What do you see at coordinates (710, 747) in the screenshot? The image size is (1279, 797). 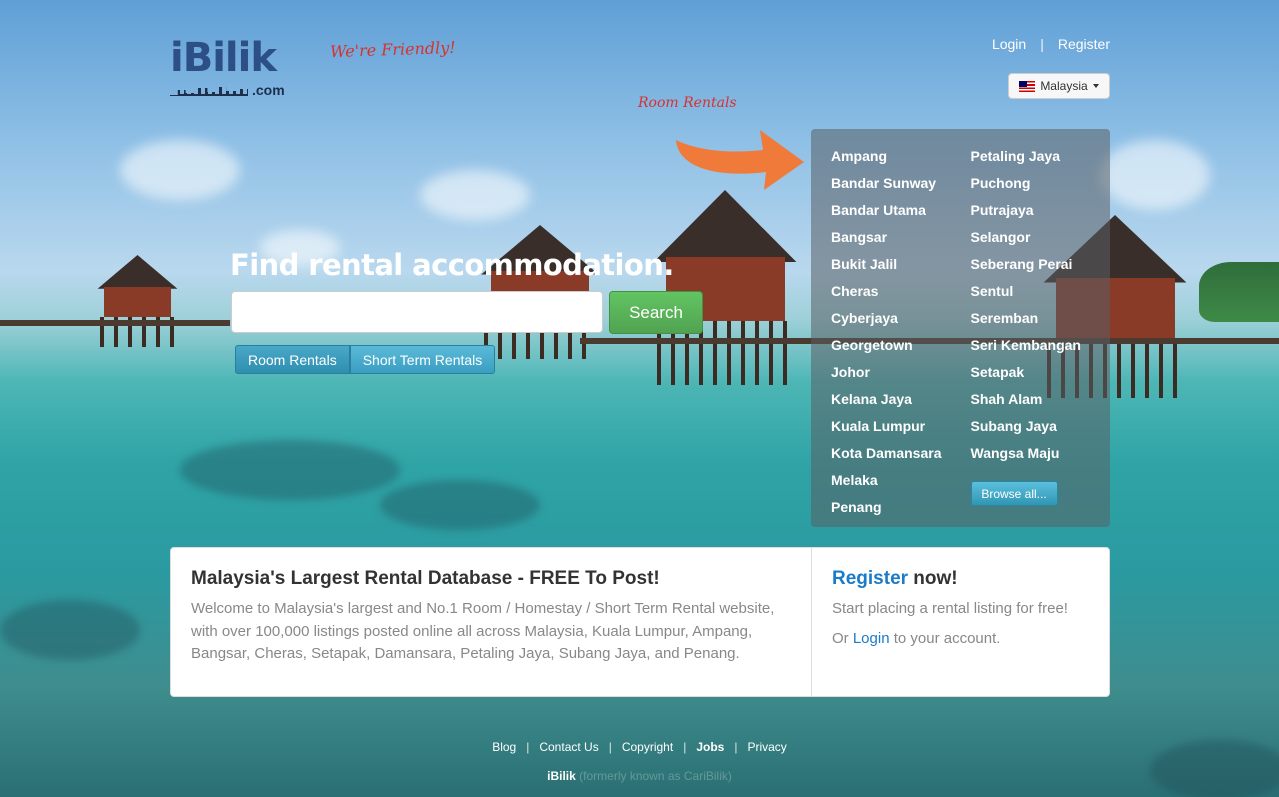 I see `footer-link-jobs: Jobs` at bounding box center [710, 747].